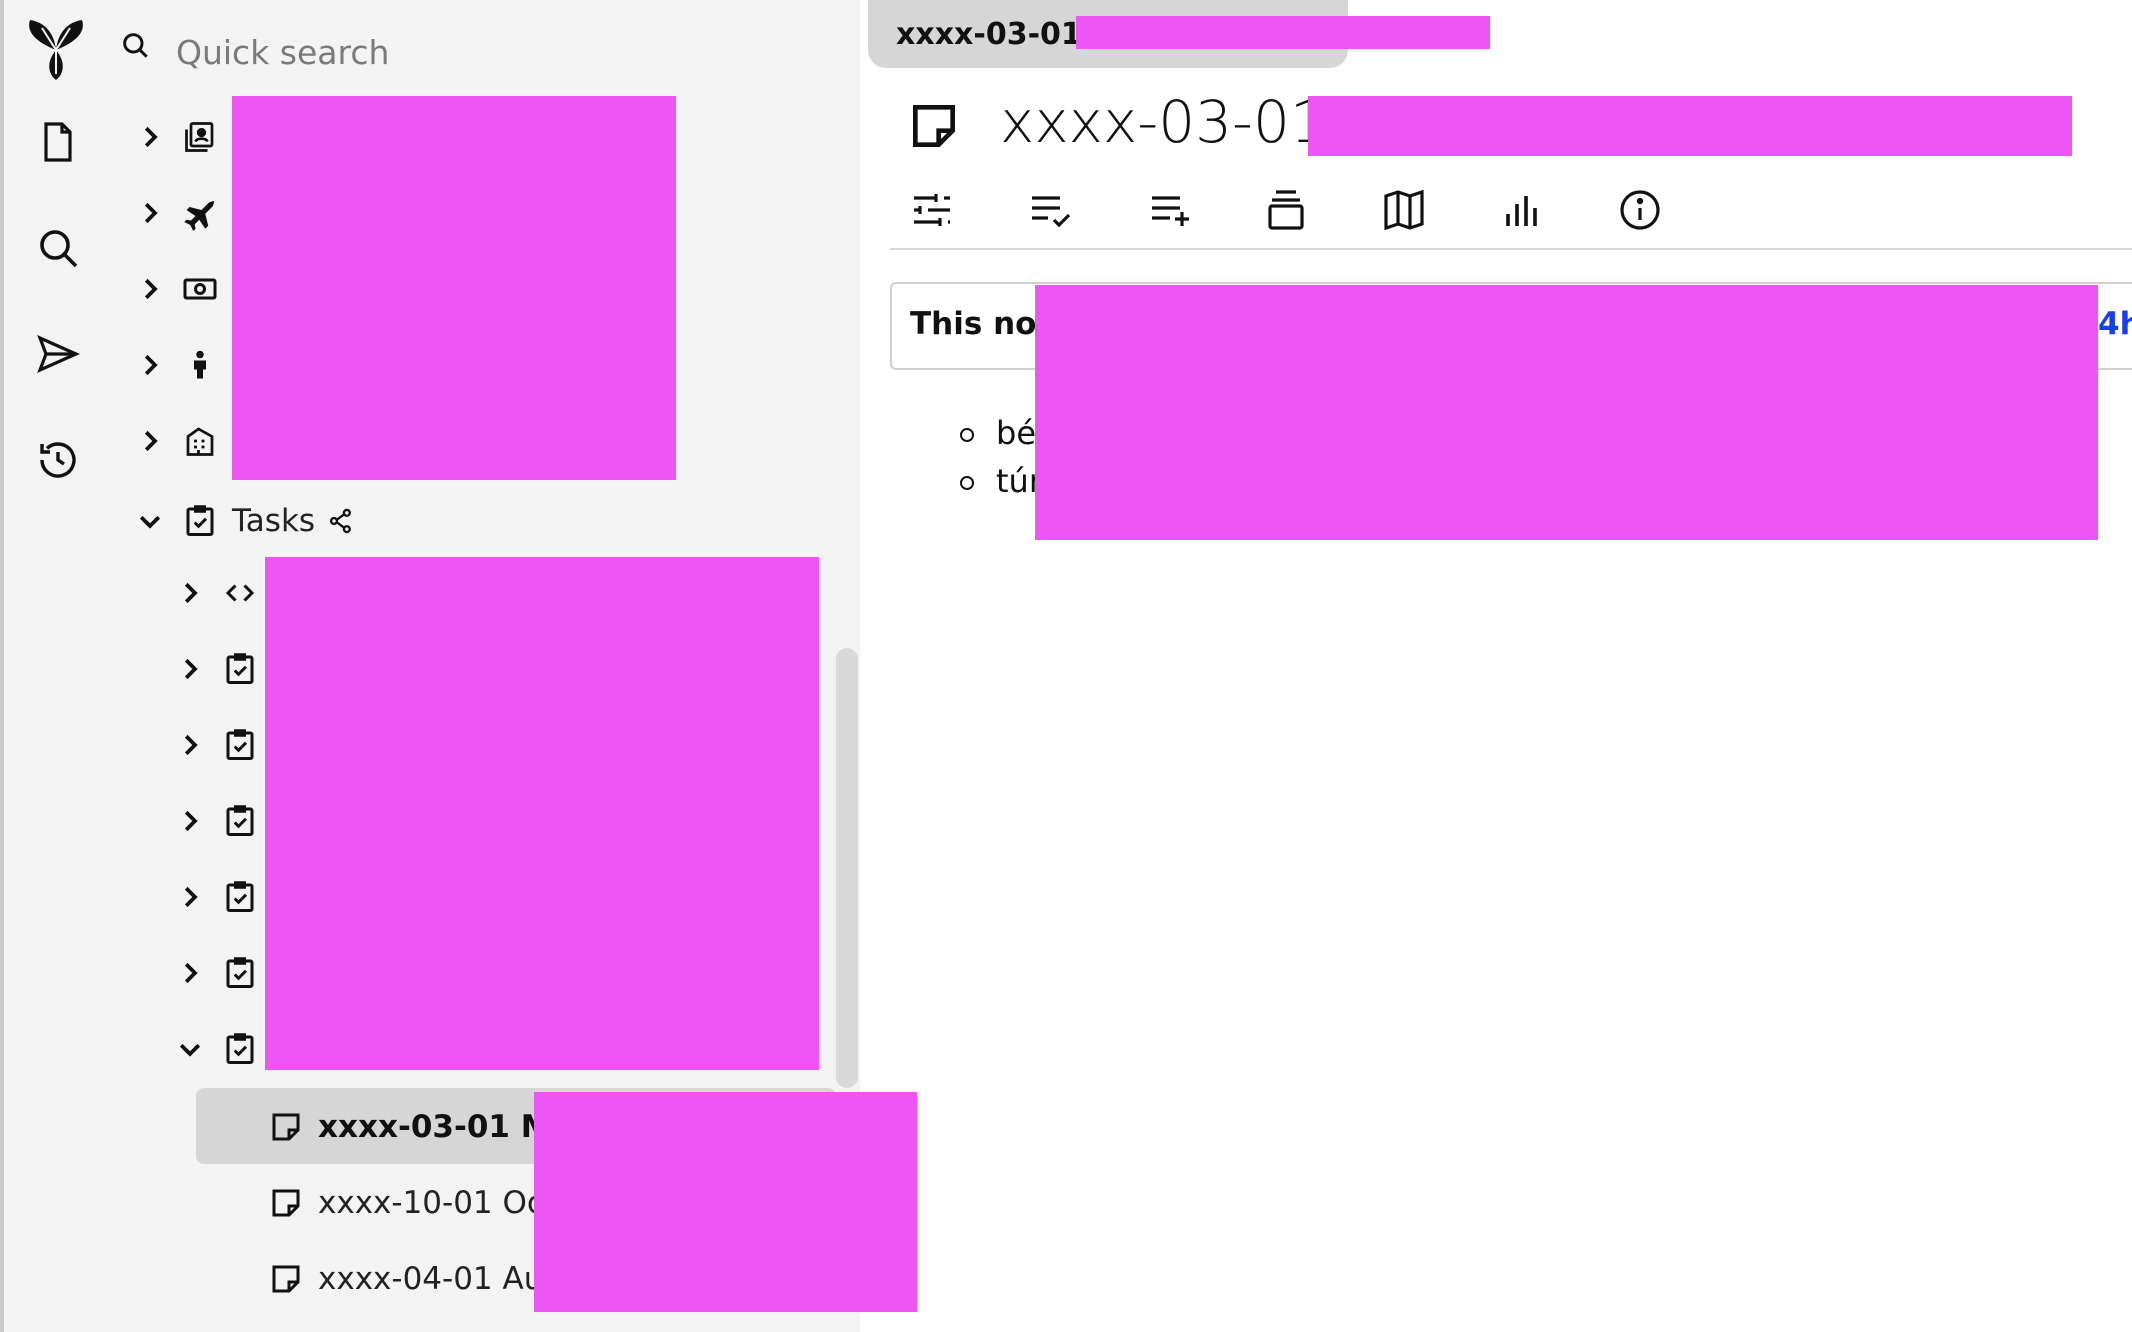 The image size is (2132, 1332). Describe the element at coordinates (1016, 433) in the screenshot. I see `list-item: bé` at that location.